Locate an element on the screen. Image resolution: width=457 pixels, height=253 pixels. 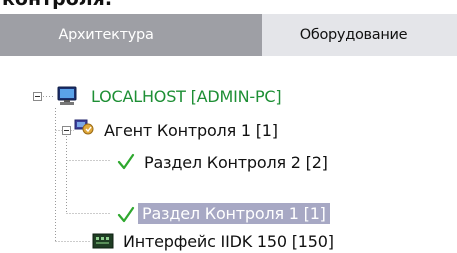
computer-icon is located at coordinates (67, 95).